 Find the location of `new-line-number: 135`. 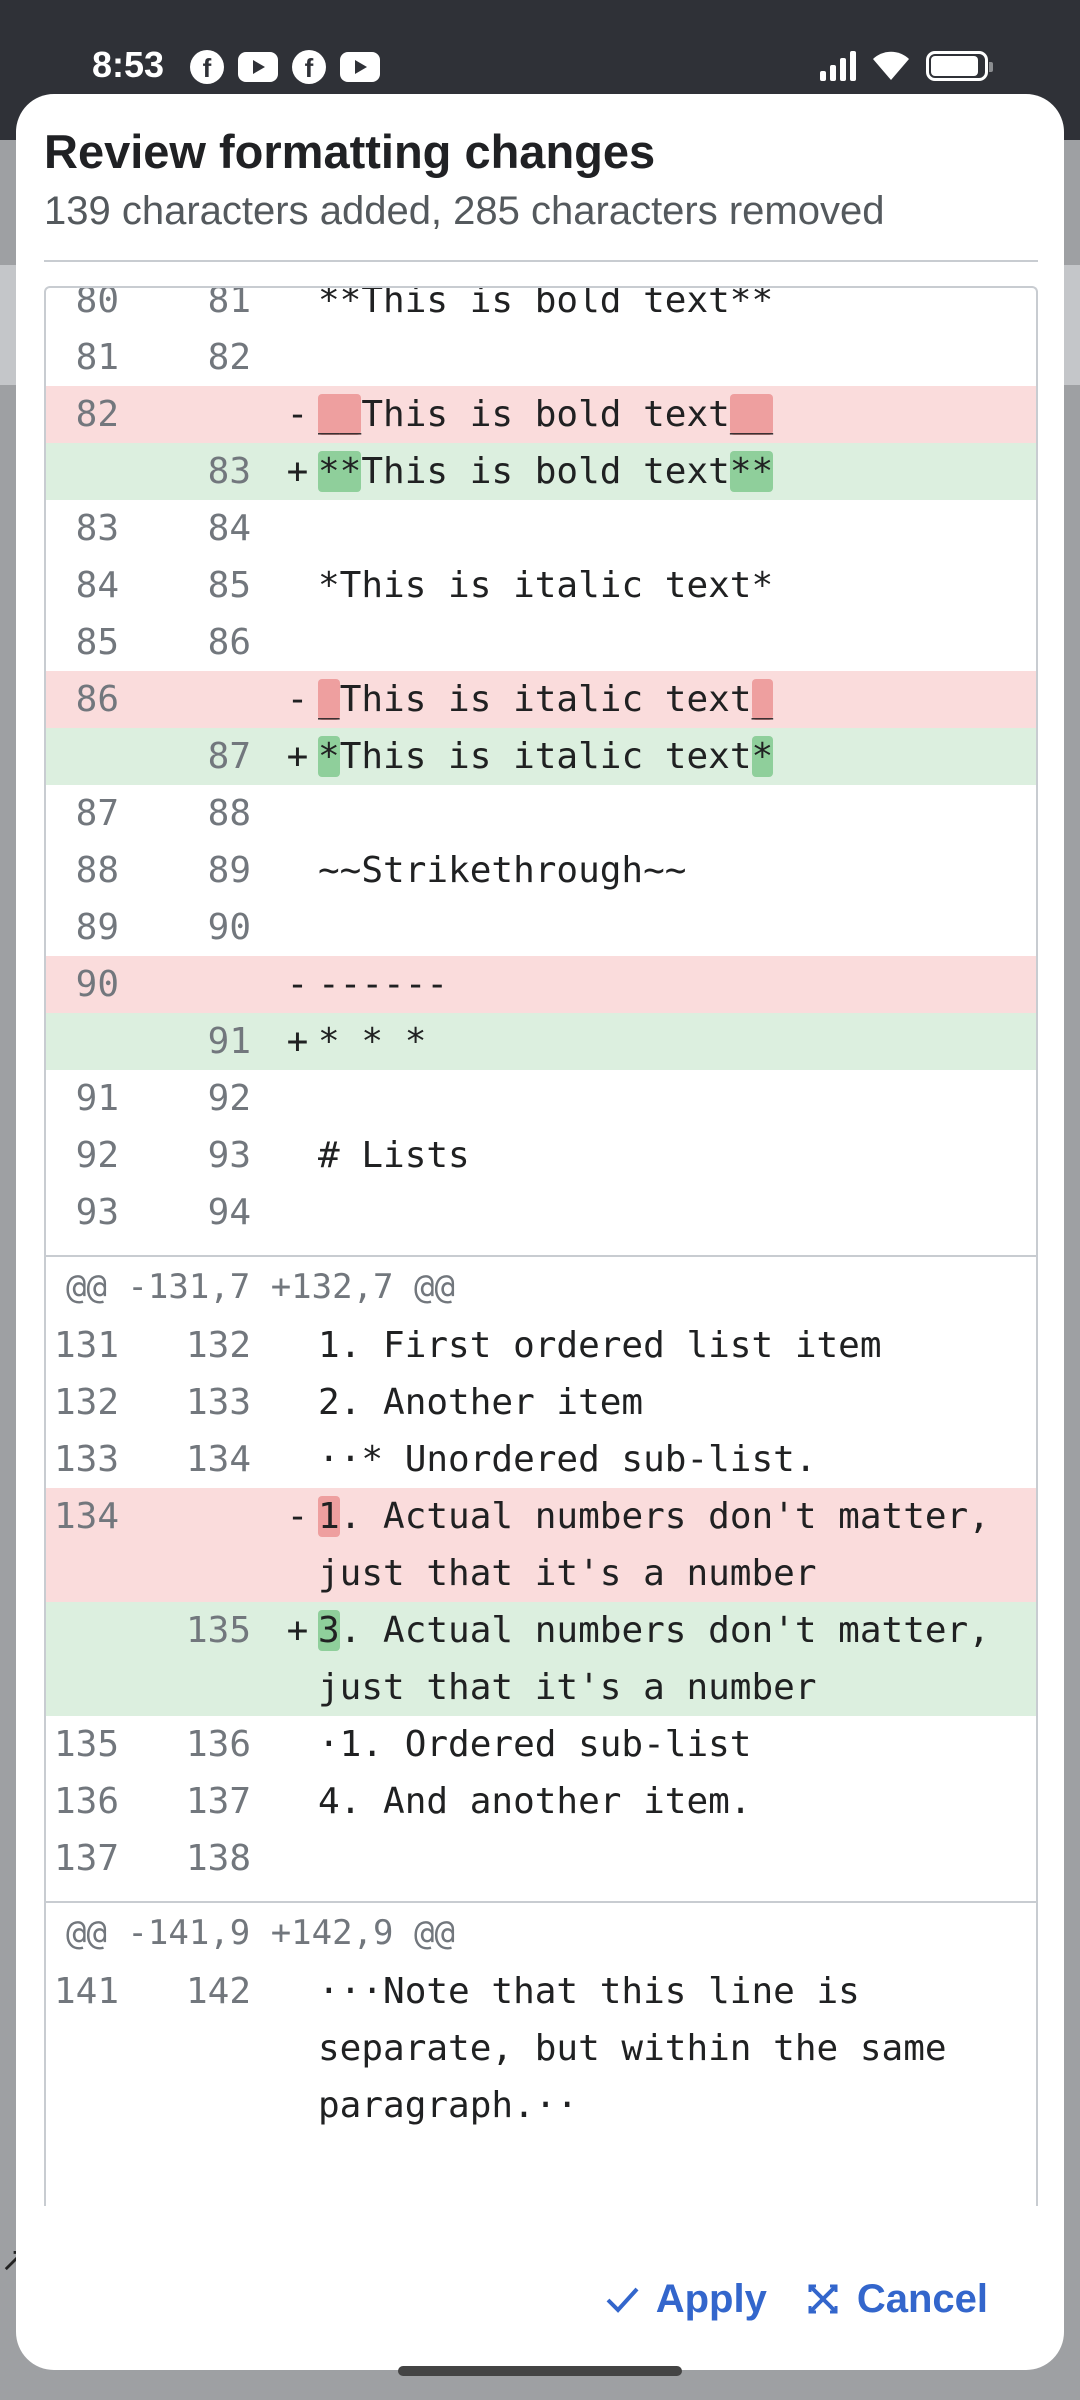

new-line-number: 135 is located at coordinates (218, 1630).